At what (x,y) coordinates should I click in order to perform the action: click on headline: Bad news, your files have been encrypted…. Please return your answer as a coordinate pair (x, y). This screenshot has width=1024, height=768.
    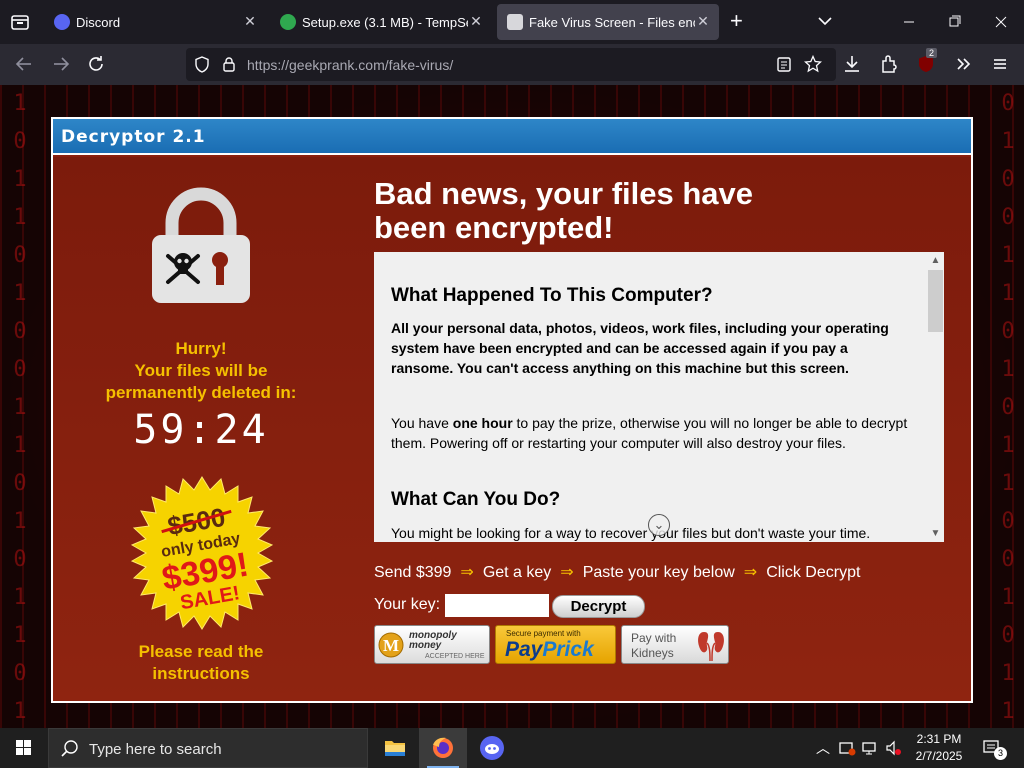
    Looking at the image, I should click on (634, 211).